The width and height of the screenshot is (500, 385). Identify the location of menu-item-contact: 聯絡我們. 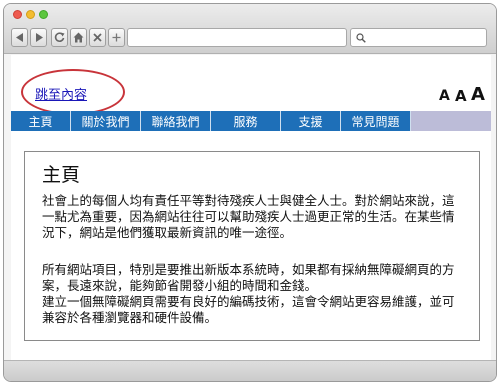
(176, 121).